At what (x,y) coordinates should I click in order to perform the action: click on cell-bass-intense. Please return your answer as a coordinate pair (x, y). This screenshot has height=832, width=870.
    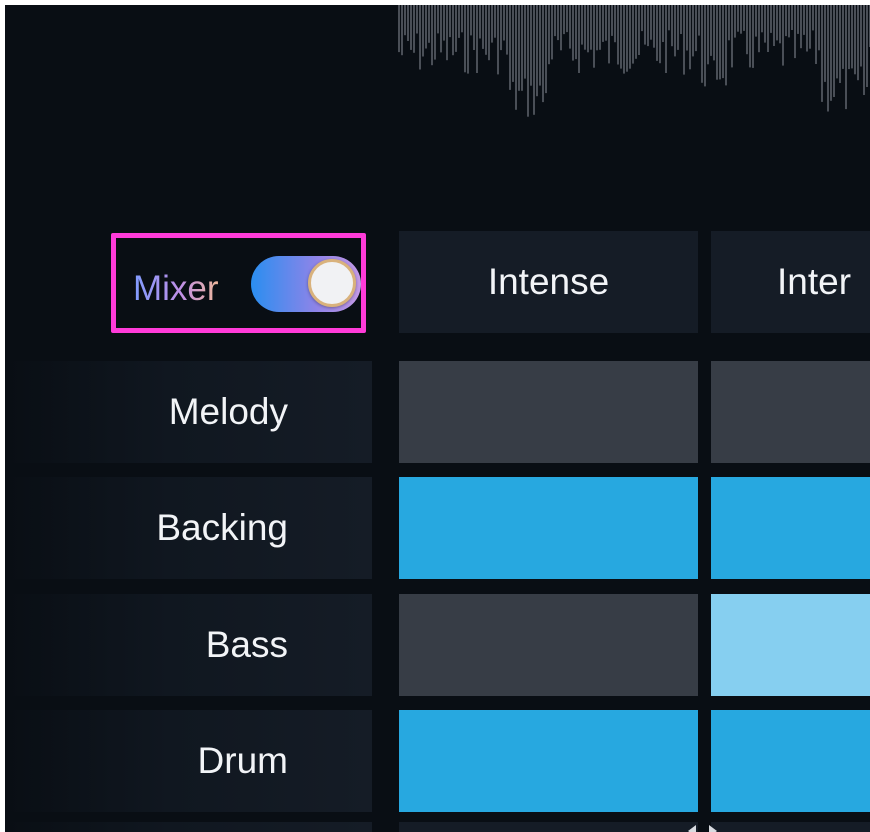
    Looking at the image, I should click on (548, 645).